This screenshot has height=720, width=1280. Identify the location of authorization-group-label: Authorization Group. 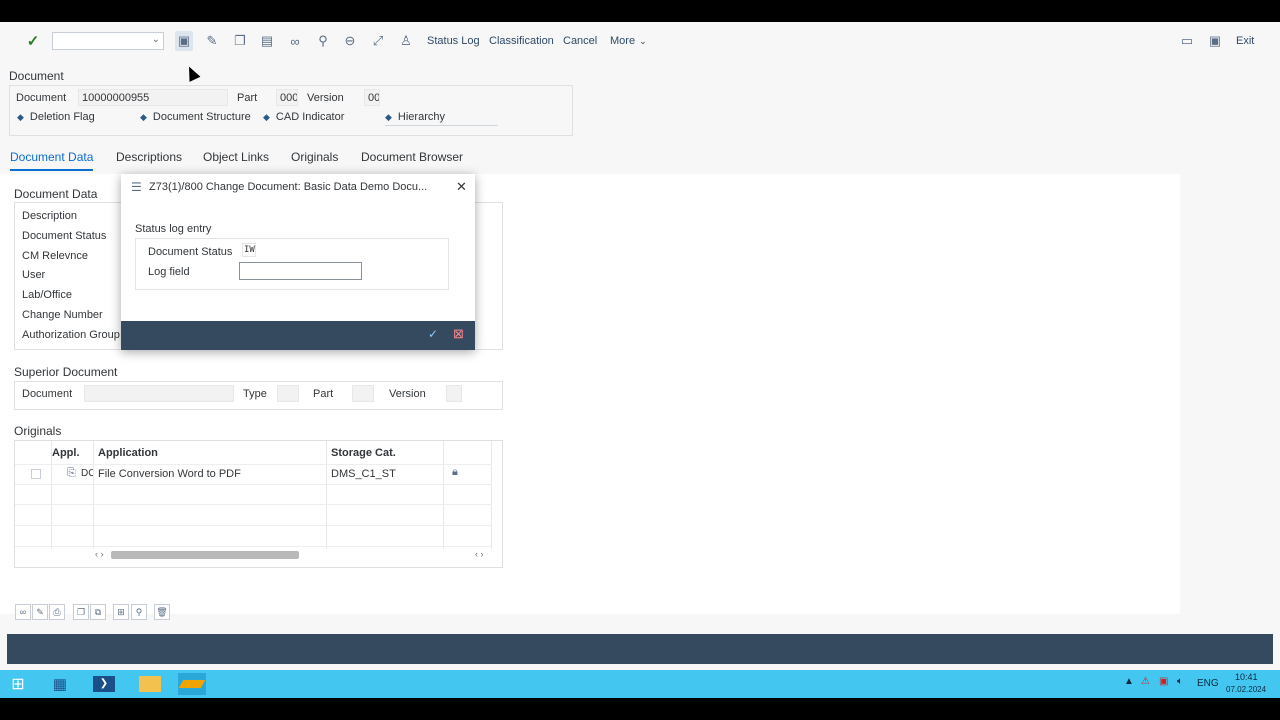
(71, 335).